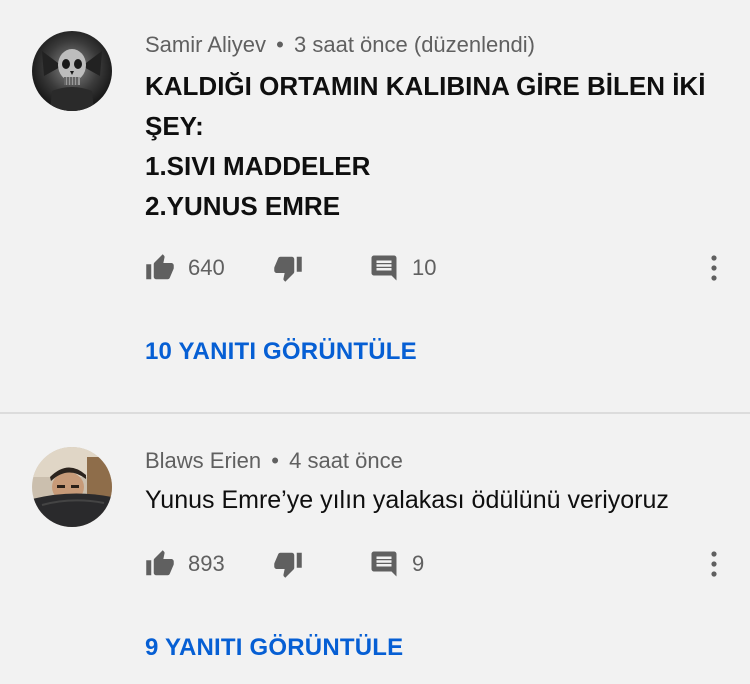  Describe the element at coordinates (346, 460) in the screenshot. I see `timestamp: 4 saat önce` at that location.